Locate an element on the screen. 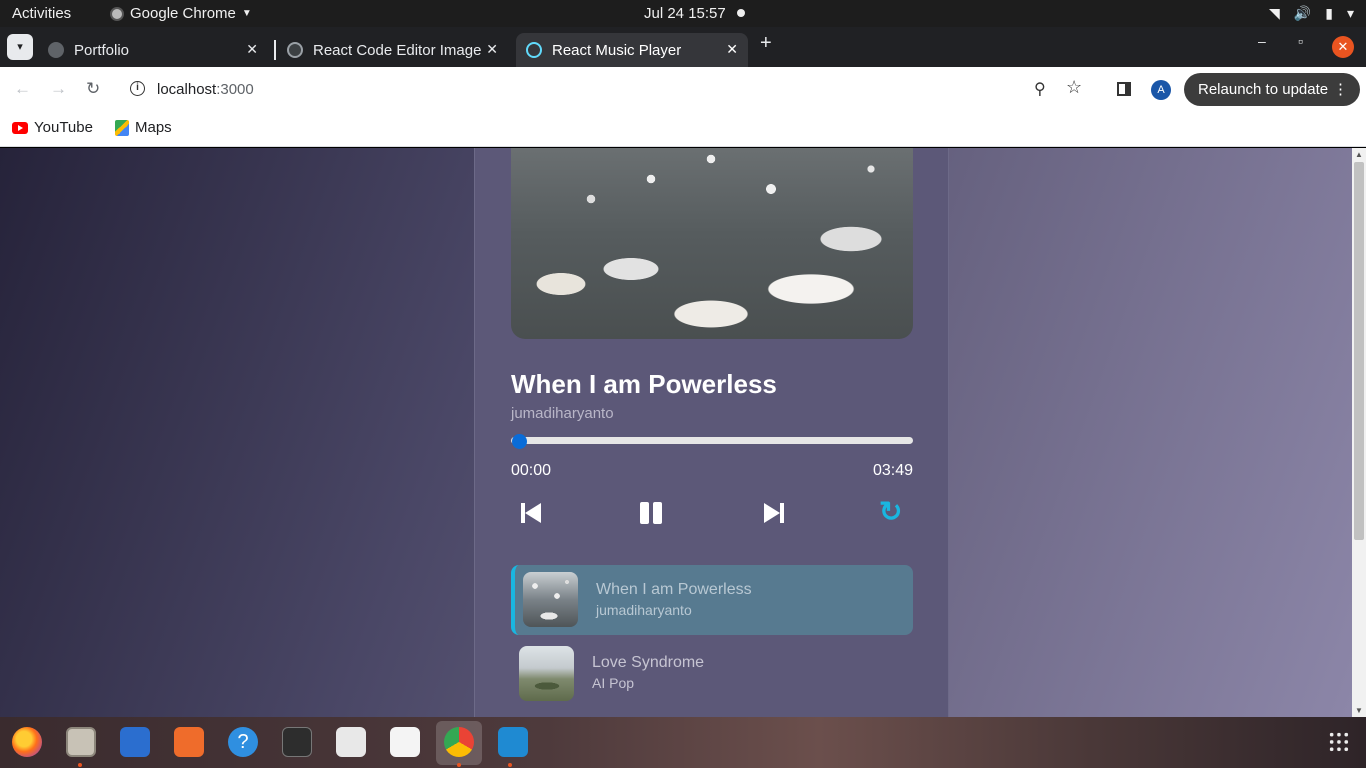 Image resolution: width=1366 pixels, height=768 pixels. notification-dot is located at coordinates (741, 13).